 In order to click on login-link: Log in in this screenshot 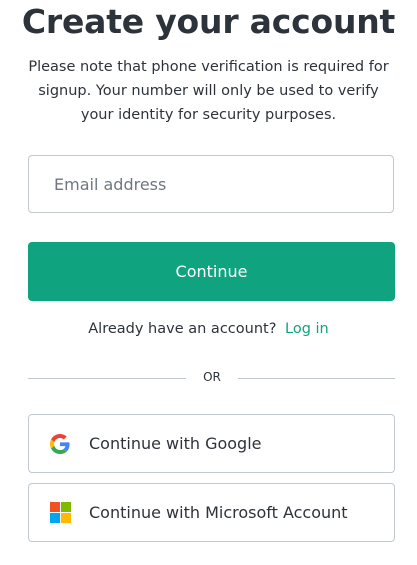, I will do `click(307, 329)`.